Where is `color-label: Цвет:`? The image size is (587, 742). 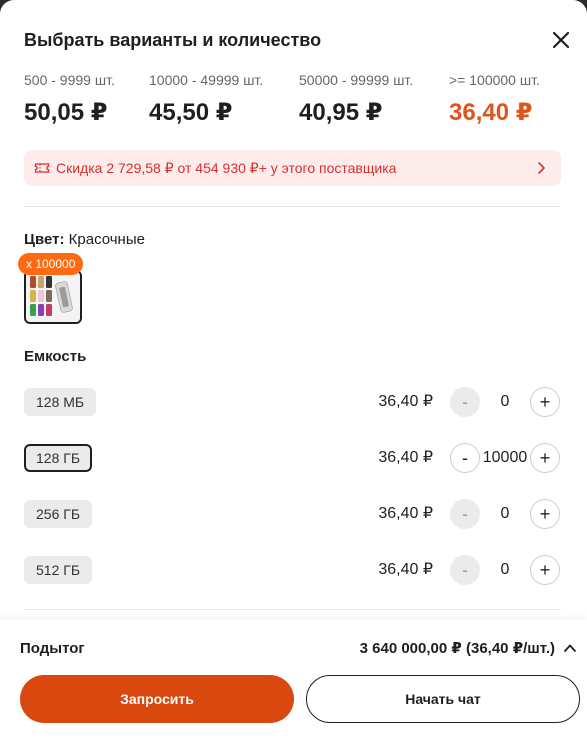
color-label: Цвет: is located at coordinates (44, 239).